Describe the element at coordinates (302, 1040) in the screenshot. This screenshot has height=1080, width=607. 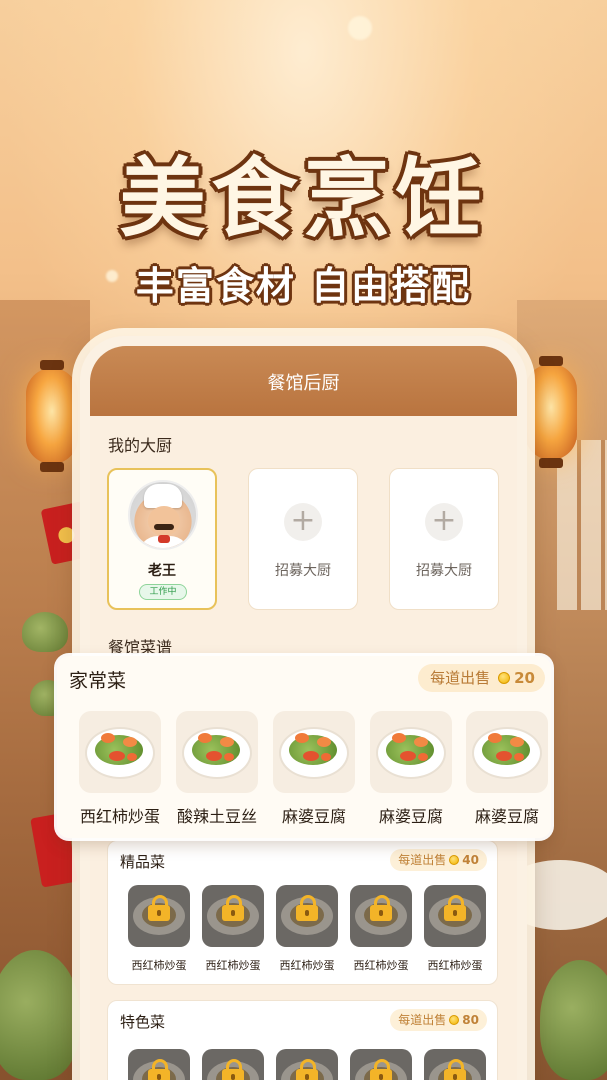
I see `category-special: 特色菜 每道出售 80` at that location.